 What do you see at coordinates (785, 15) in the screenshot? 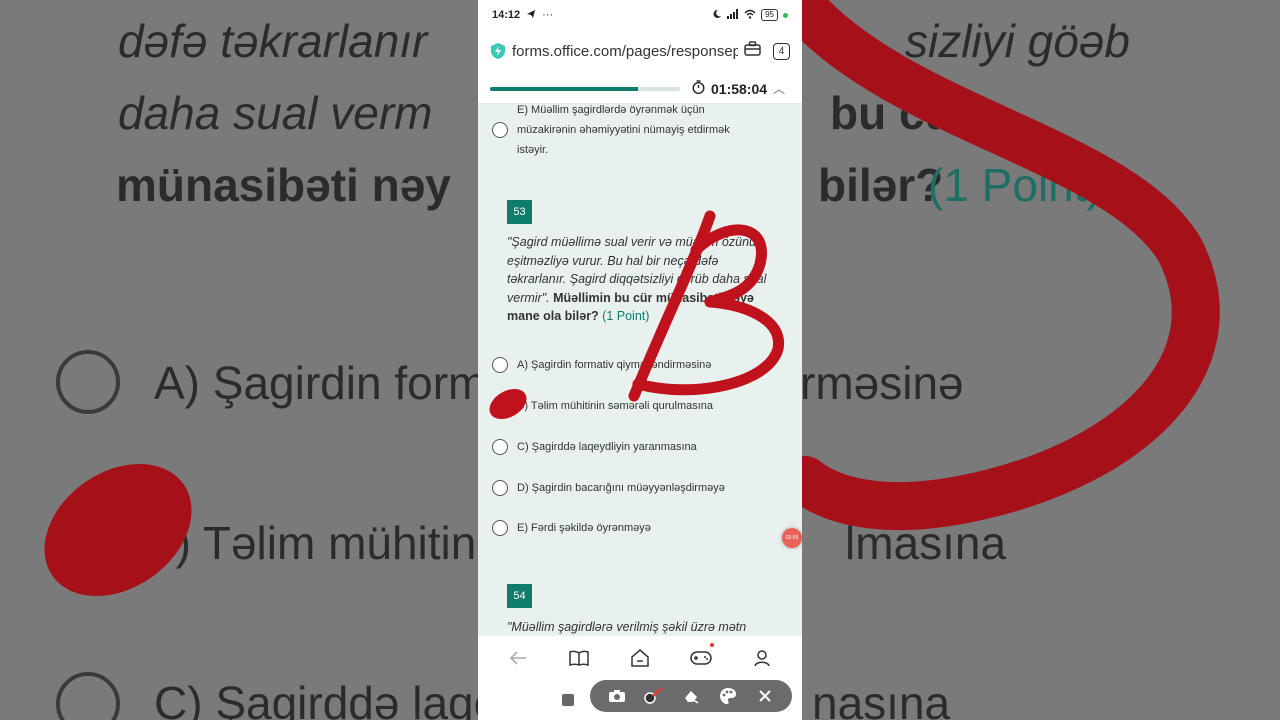
I see `charging-icon` at bounding box center [785, 15].